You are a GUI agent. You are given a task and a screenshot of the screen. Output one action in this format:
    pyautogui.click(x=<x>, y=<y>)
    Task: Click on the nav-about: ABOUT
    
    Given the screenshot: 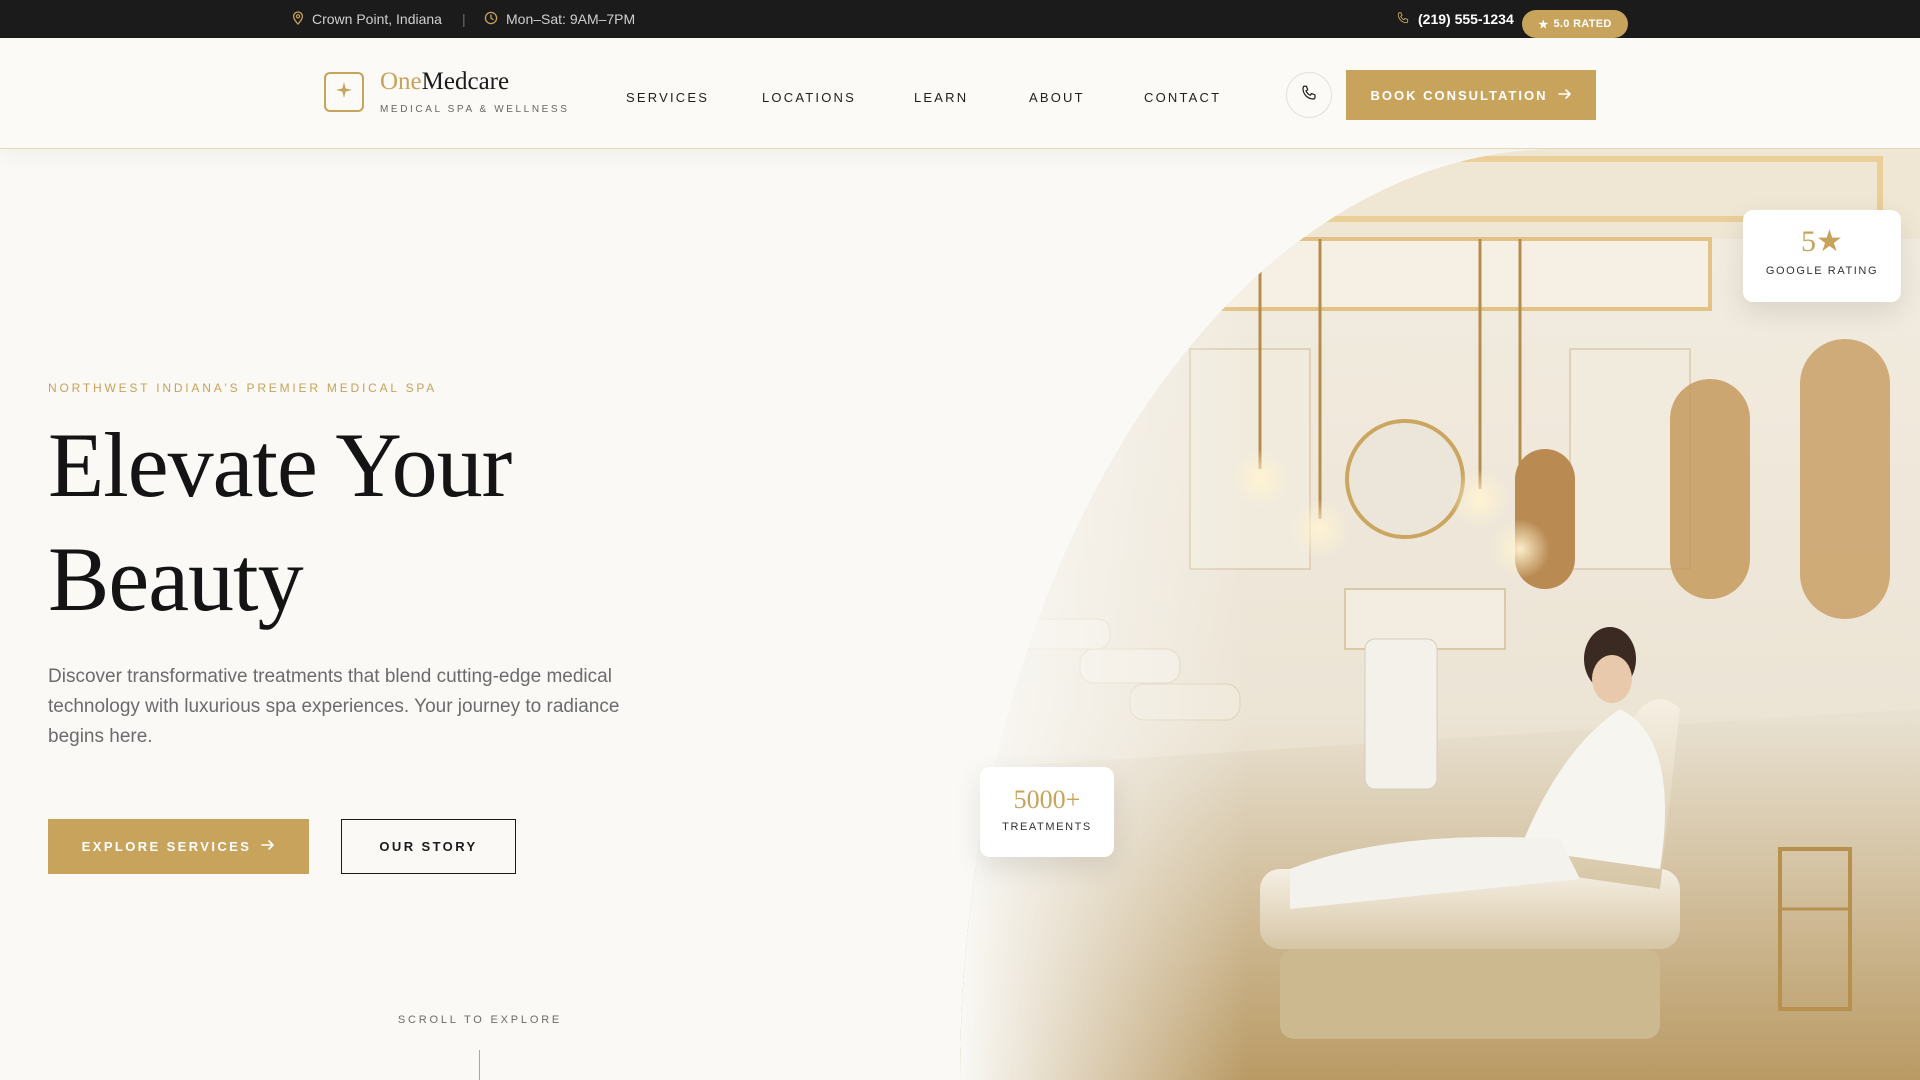 What is the action you would take?
    pyautogui.click(x=1057, y=97)
    